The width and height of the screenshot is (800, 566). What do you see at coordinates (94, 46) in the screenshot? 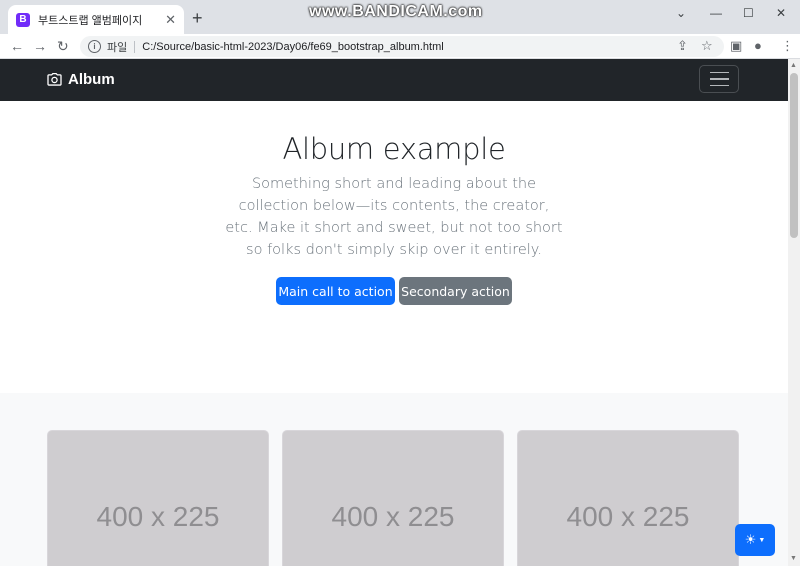
I see `info-icon: i` at bounding box center [94, 46].